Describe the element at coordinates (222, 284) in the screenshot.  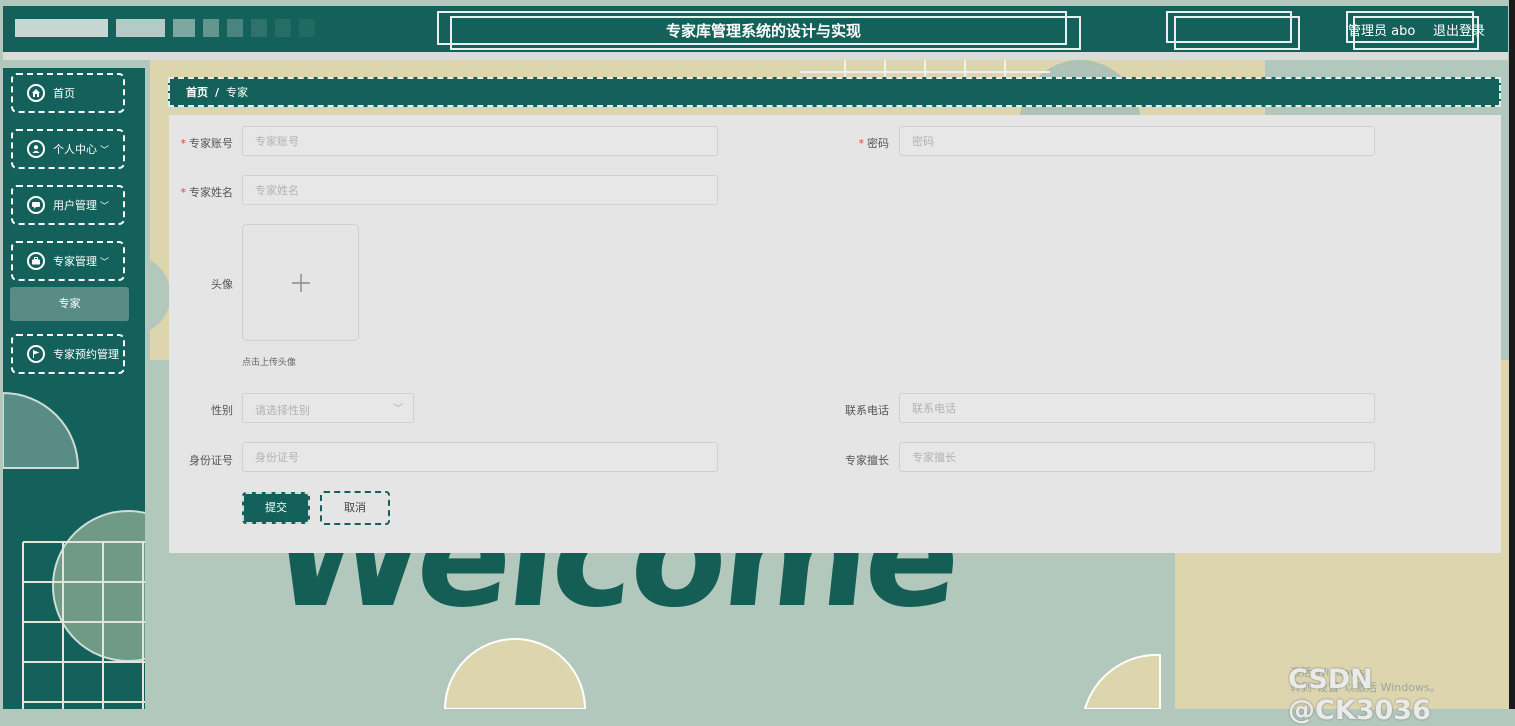
I see `avatar-label: 头像` at that location.